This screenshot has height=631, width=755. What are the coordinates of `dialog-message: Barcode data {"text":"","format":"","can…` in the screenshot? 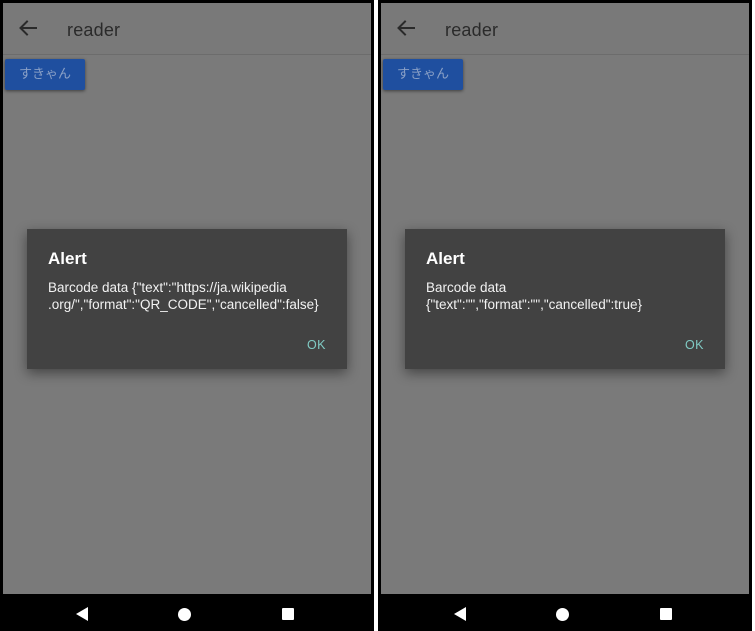 It's located at (534, 296).